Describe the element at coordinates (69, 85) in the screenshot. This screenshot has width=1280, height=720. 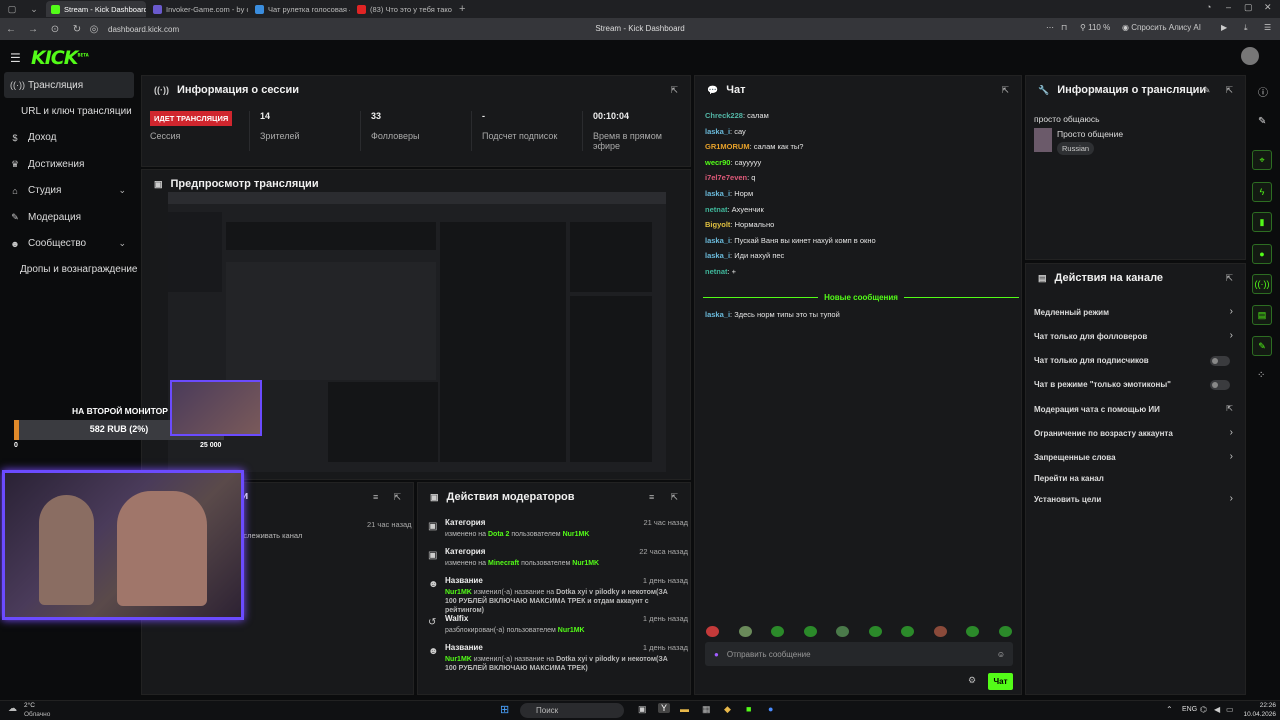
I see `sidebar-item-broadcast: ((·)) Трансляция` at that location.